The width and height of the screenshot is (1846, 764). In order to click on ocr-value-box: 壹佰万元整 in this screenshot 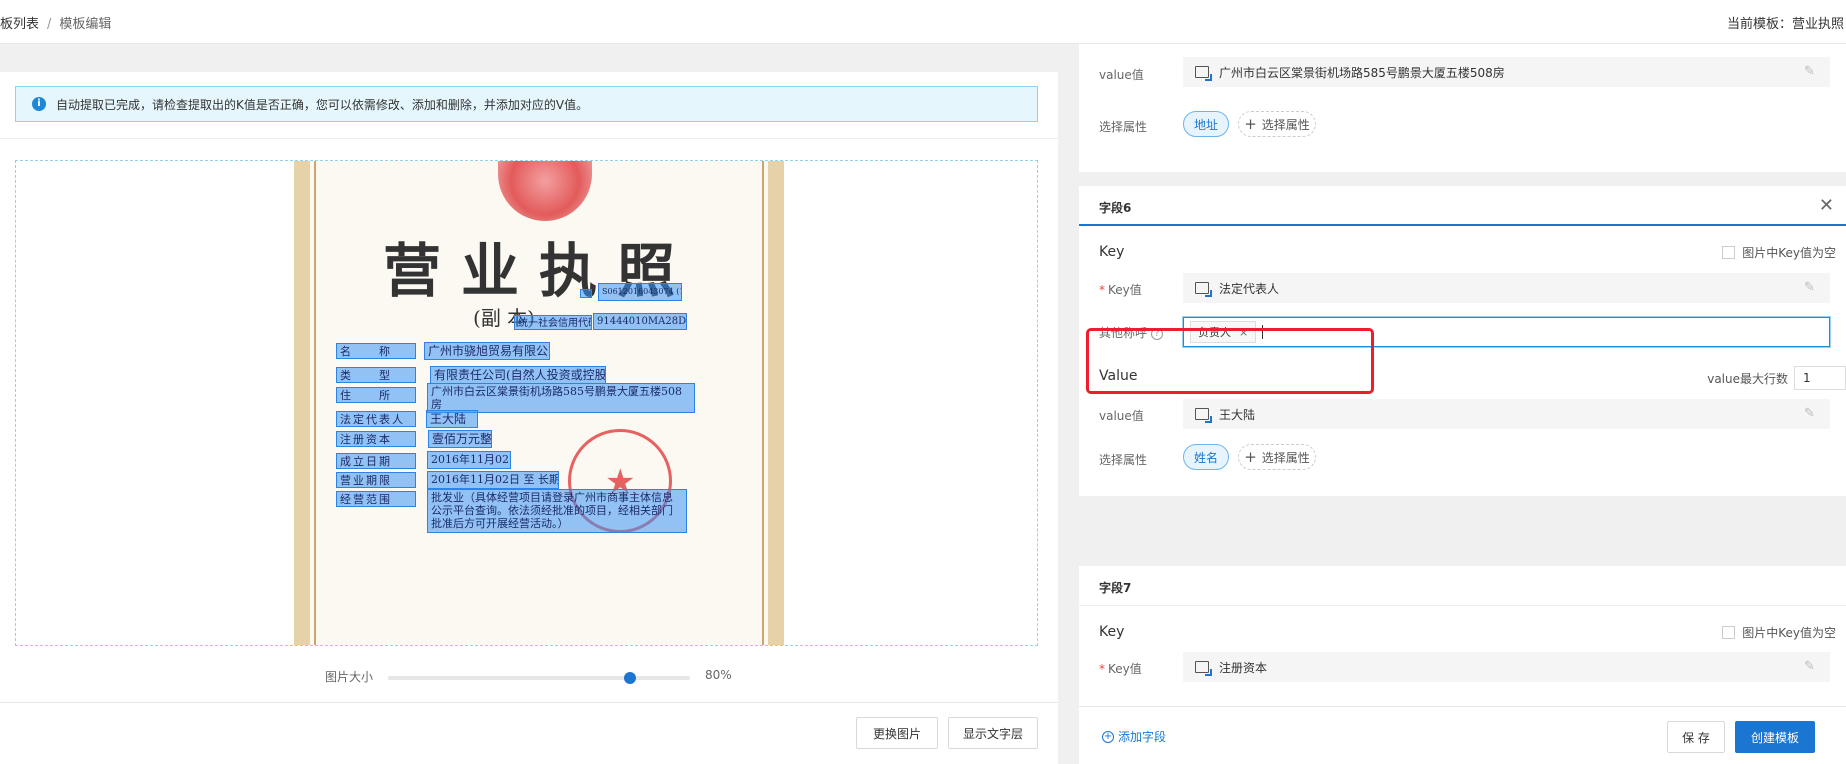, I will do `click(460, 439)`.